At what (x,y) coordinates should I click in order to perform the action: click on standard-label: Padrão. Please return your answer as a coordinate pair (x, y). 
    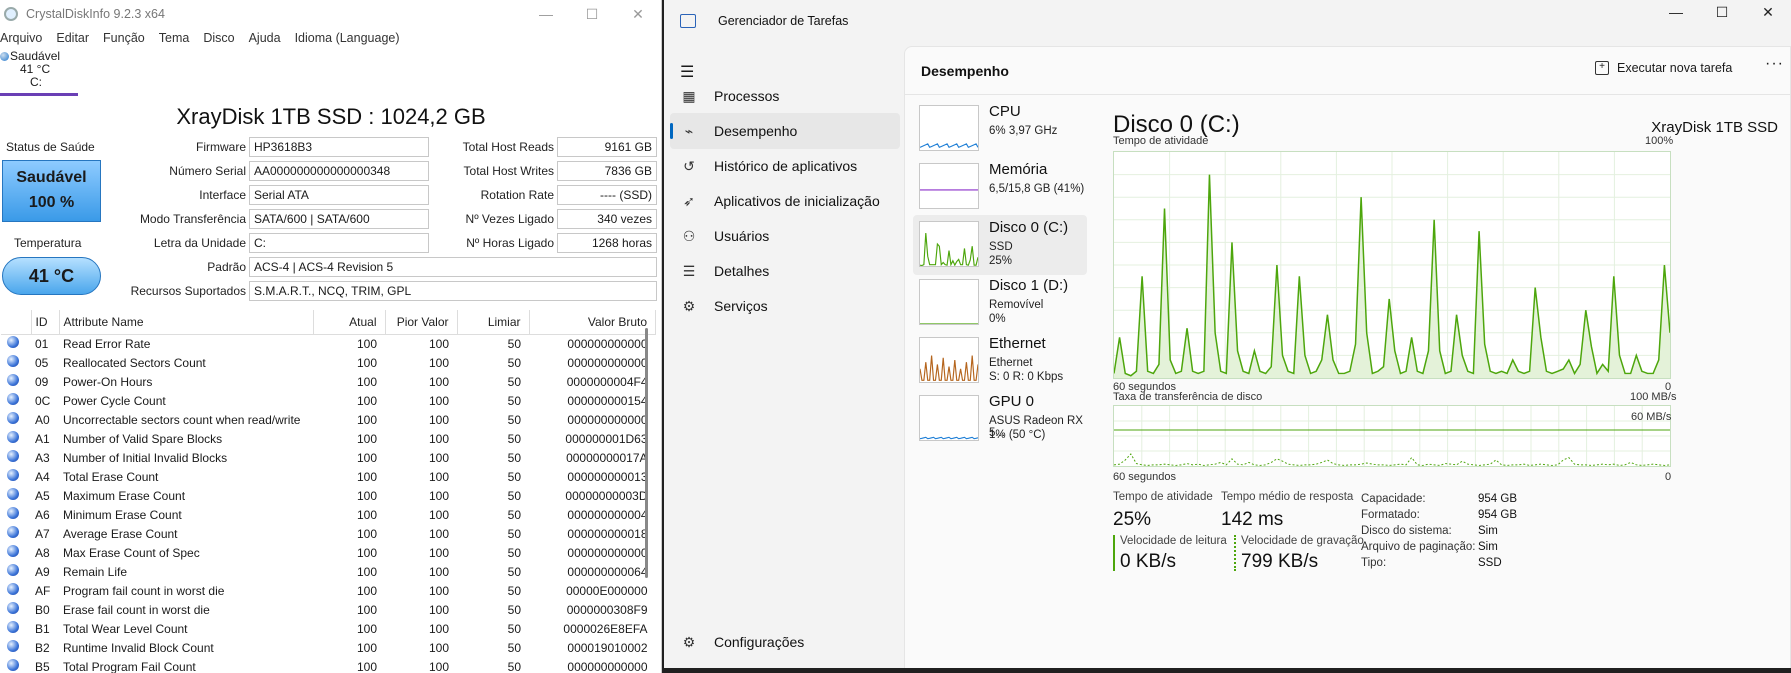
    Looking at the image, I should click on (226, 267).